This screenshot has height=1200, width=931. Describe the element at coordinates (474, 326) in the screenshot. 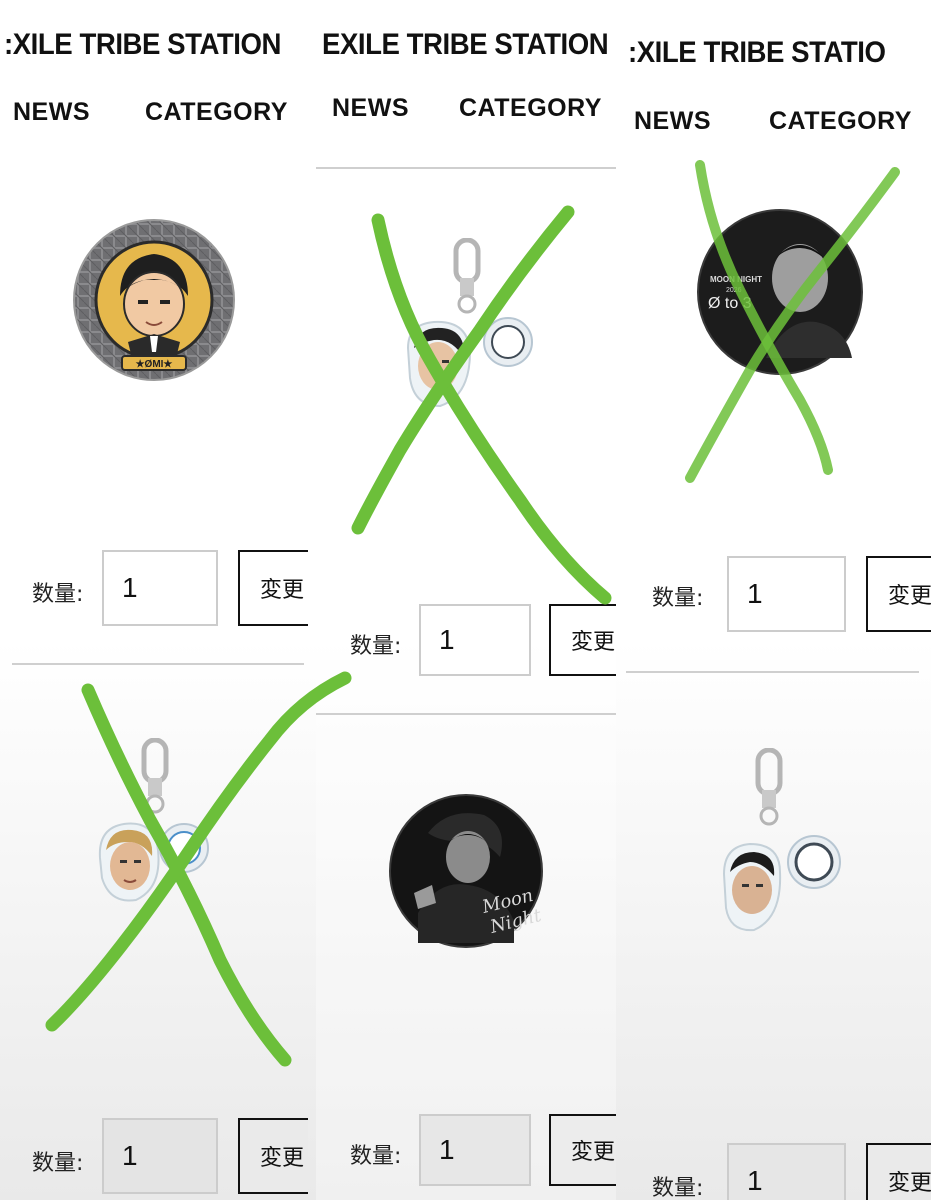

I see `product-image-acrylic-keychain-dark` at that location.